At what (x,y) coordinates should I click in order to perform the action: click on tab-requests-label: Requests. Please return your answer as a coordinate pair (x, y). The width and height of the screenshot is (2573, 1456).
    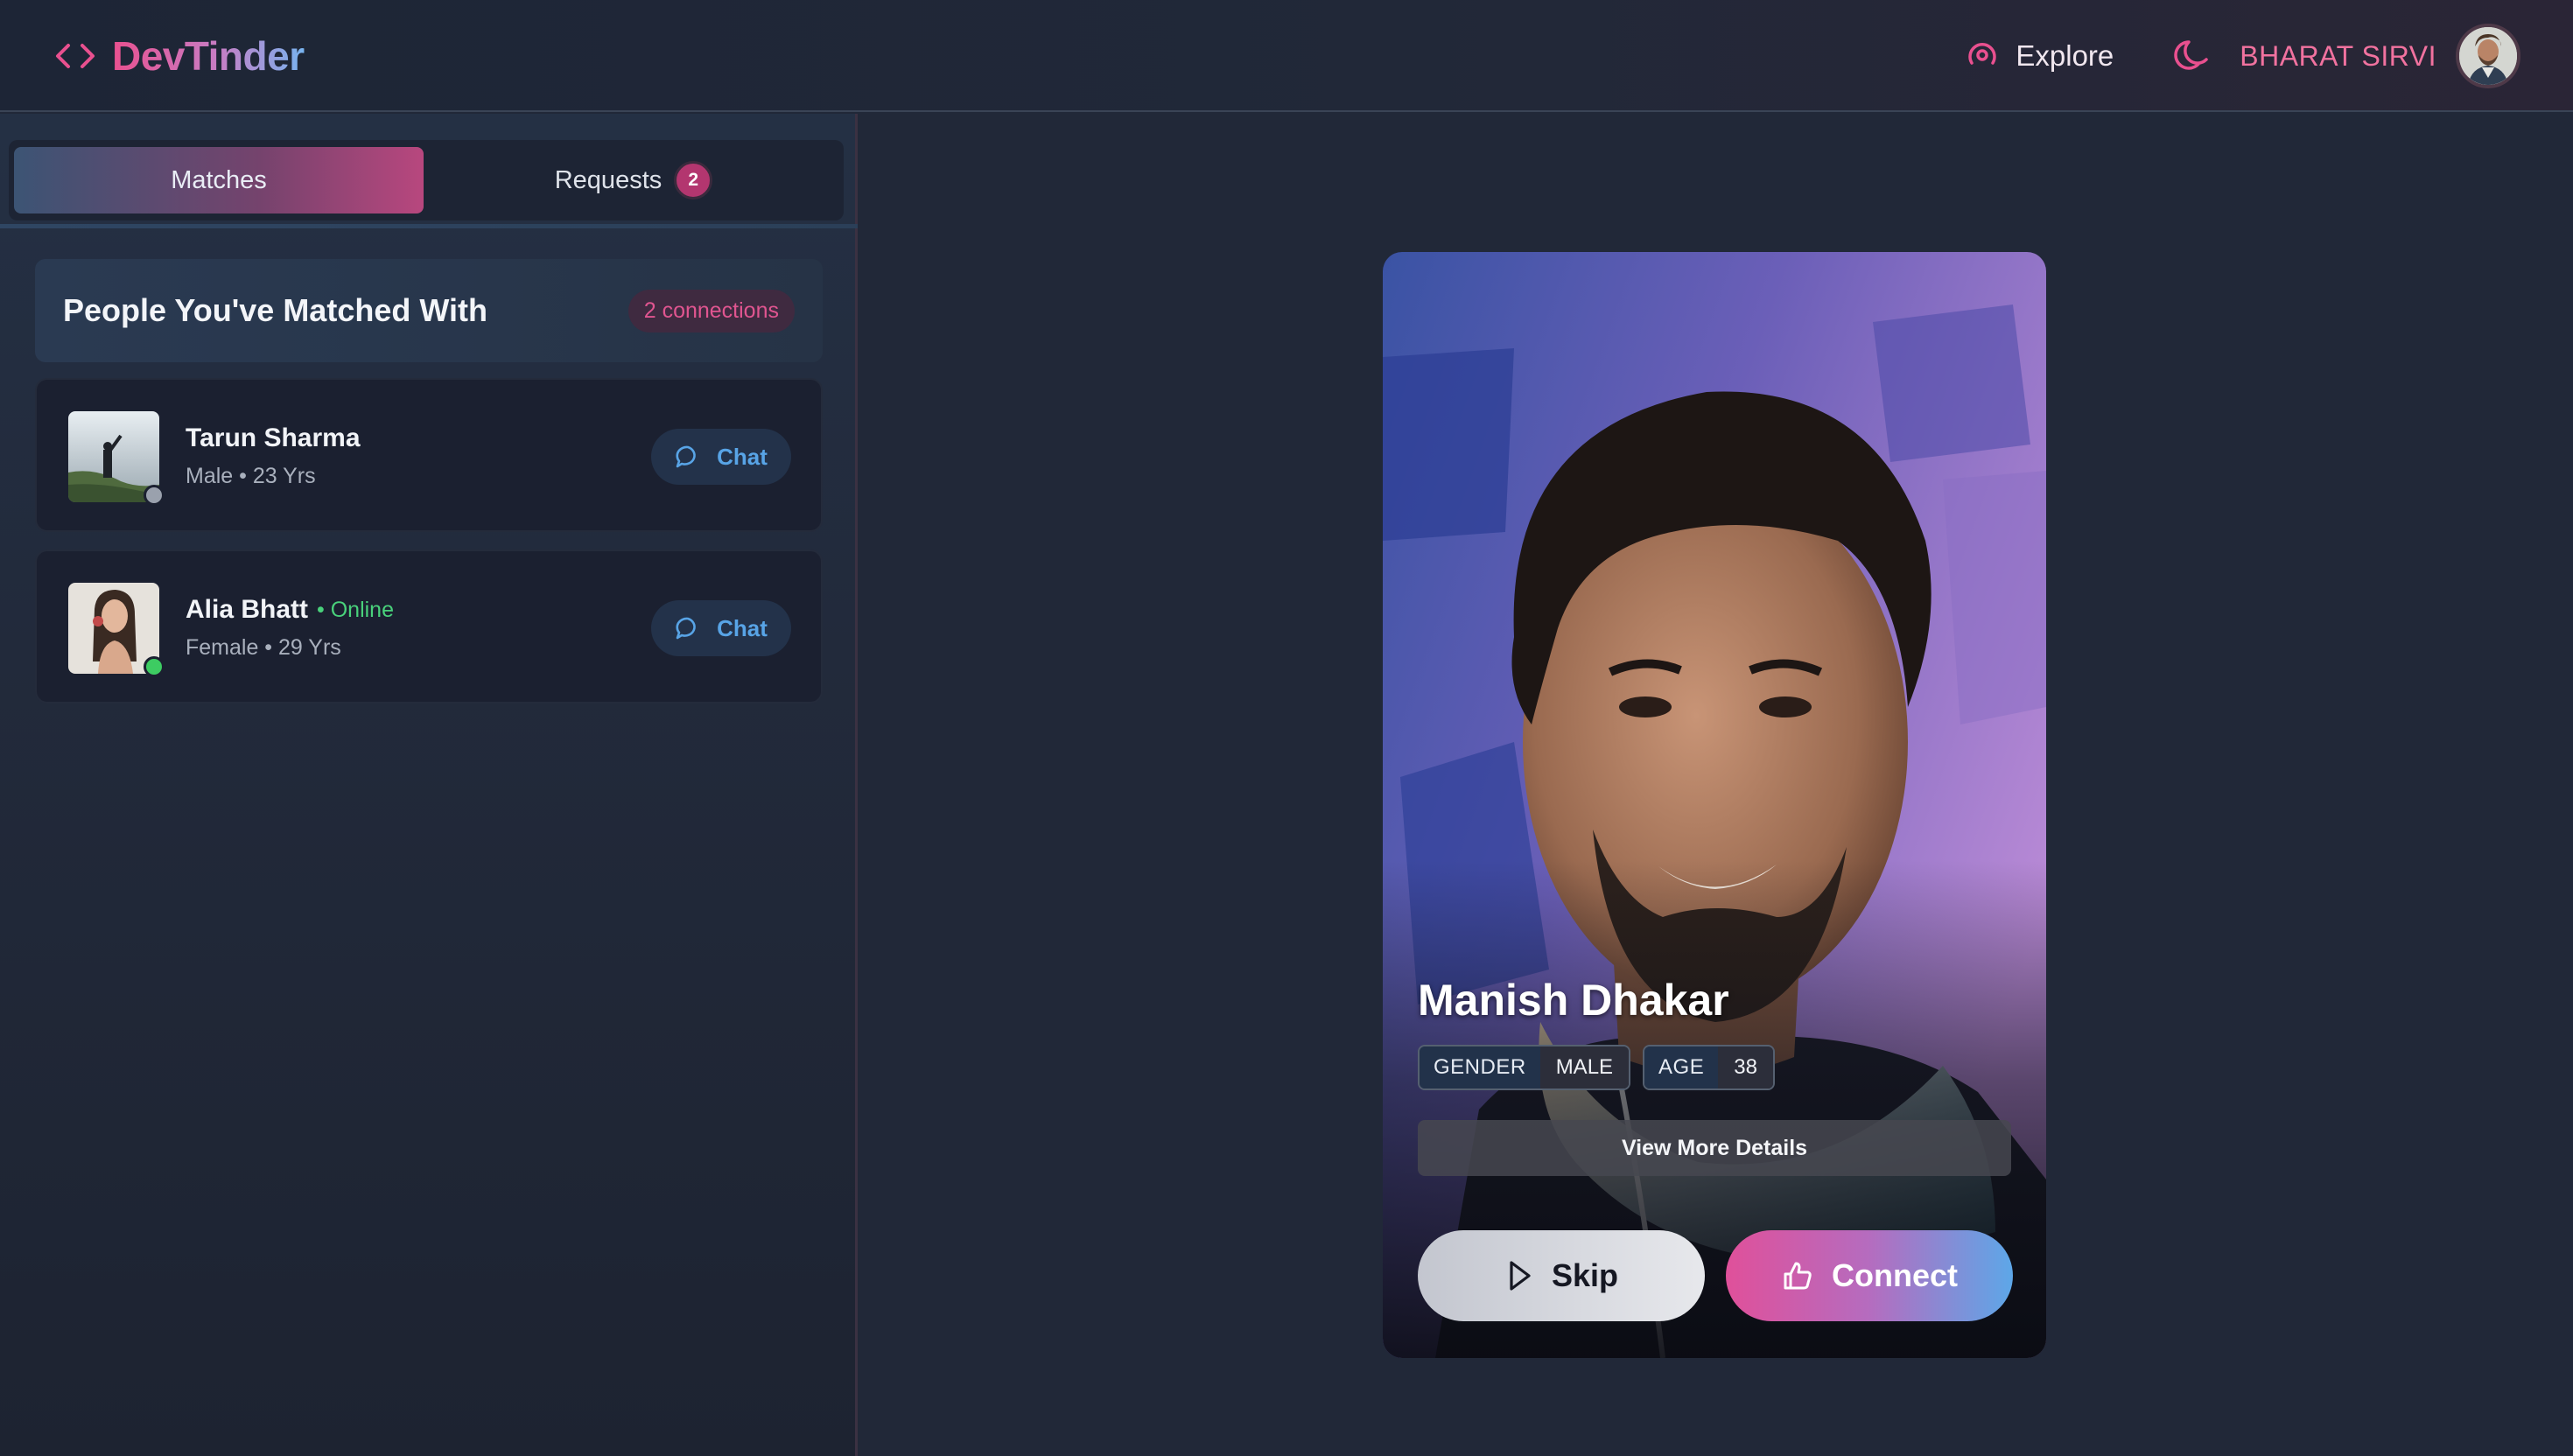
    Looking at the image, I should click on (608, 179).